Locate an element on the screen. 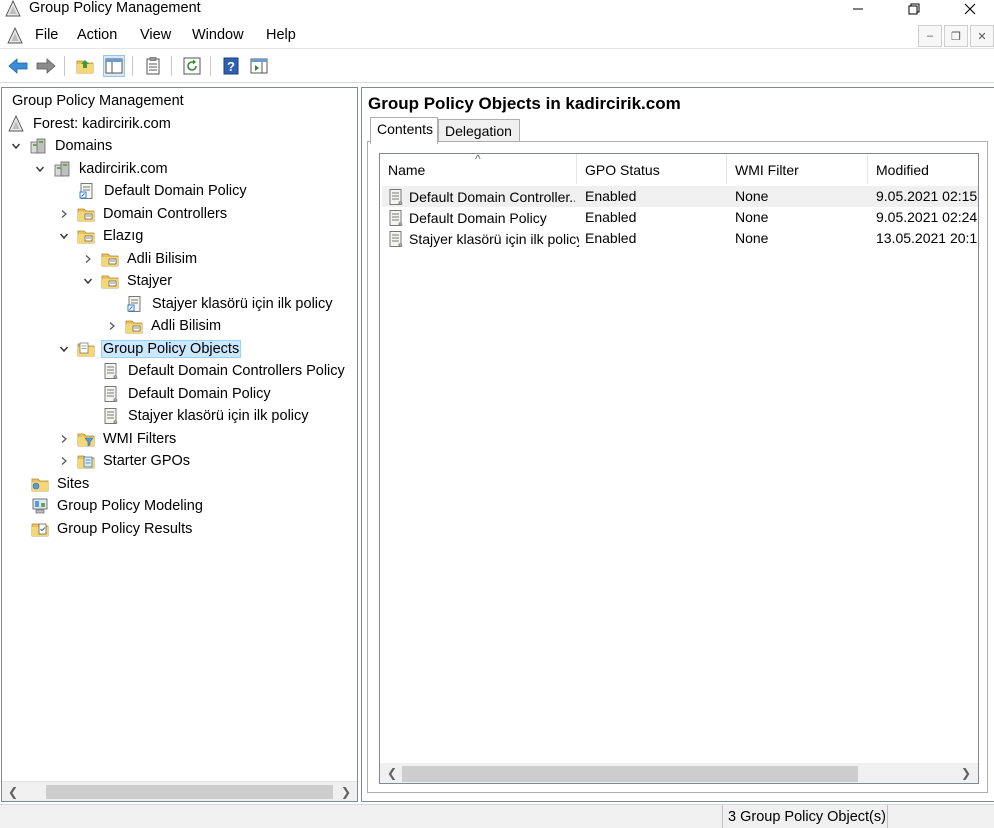  menu-help: Help is located at coordinates (281, 35).